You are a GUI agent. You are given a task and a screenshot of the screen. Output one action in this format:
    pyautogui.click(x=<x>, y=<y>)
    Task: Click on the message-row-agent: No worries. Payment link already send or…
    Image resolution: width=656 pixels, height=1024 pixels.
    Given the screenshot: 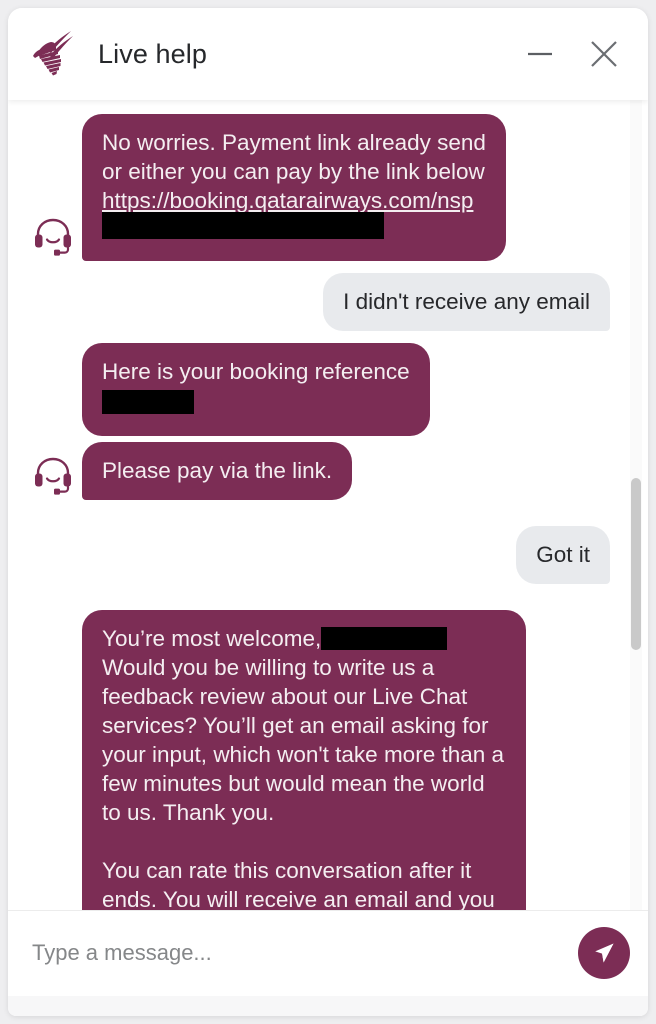 What is the action you would take?
    pyautogui.click(x=319, y=187)
    